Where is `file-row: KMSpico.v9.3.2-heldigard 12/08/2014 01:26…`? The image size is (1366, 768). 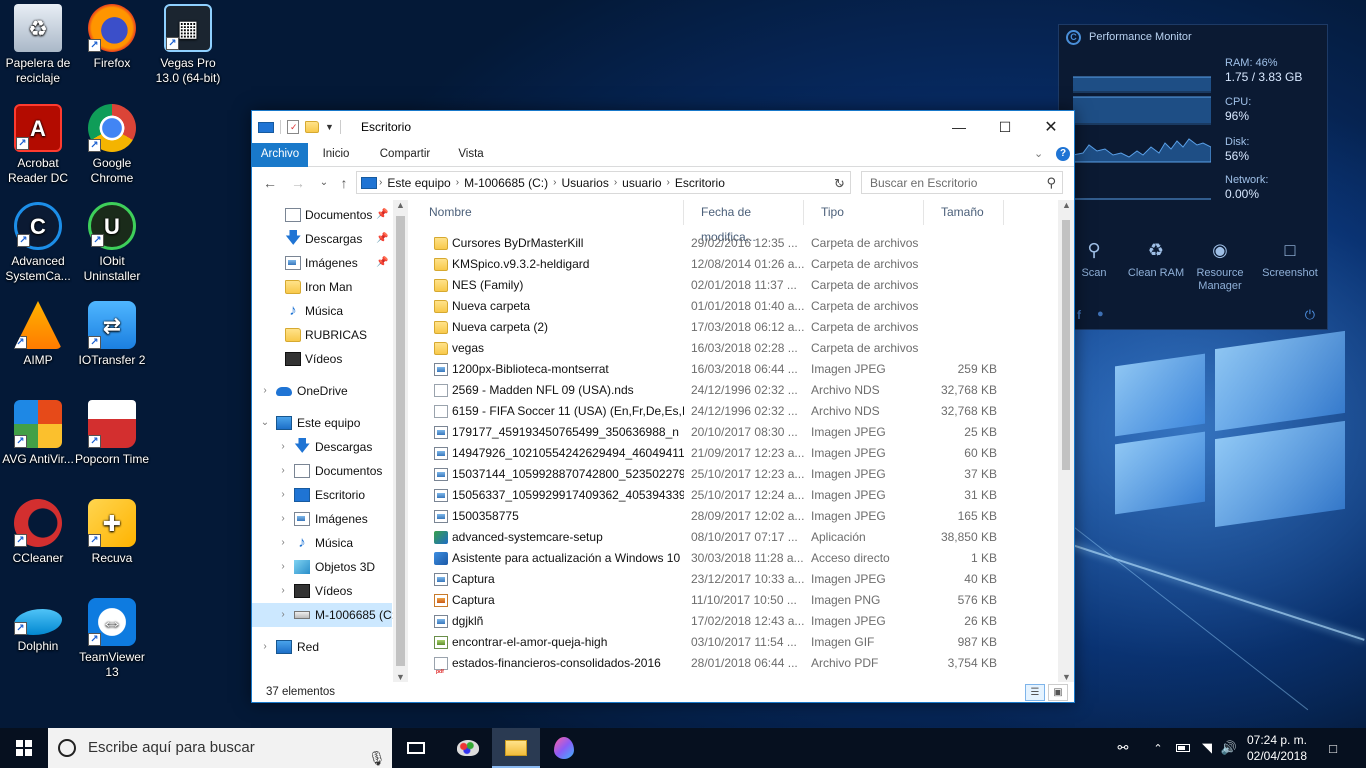
file-row: KMSpico.v9.3.2-heldigard 12/08/2014 01:26… is located at coordinates (718, 264).